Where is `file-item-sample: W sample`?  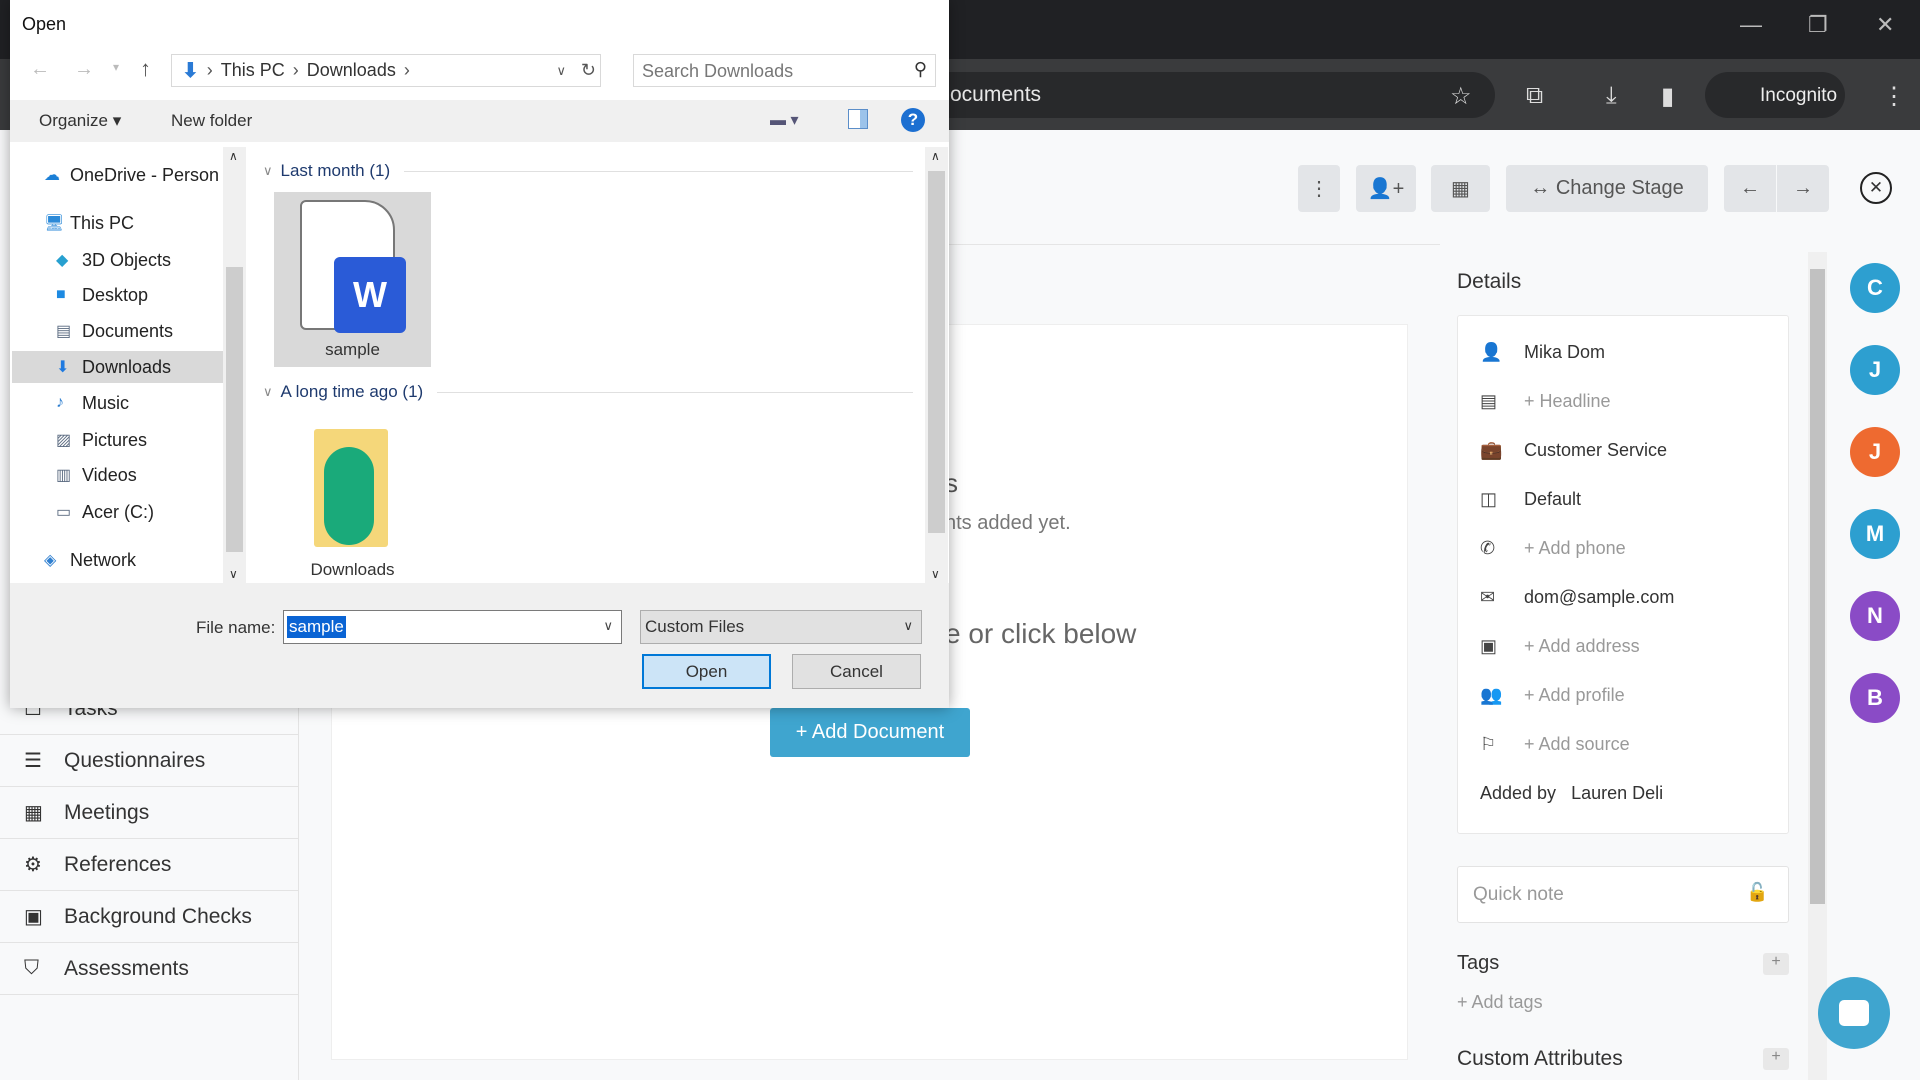 file-item-sample: W sample is located at coordinates (352, 279).